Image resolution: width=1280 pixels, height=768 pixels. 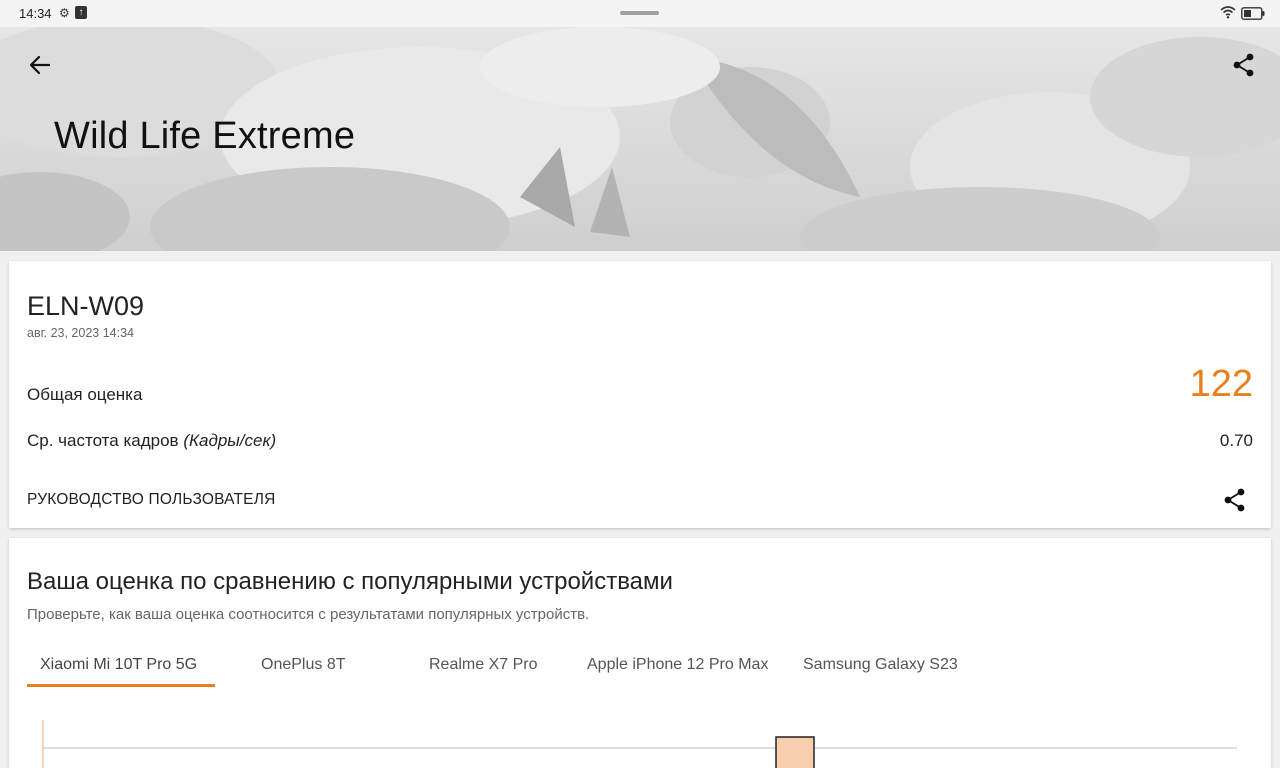 I want to click on back-arrow-icon, so click(x=40, y=65).